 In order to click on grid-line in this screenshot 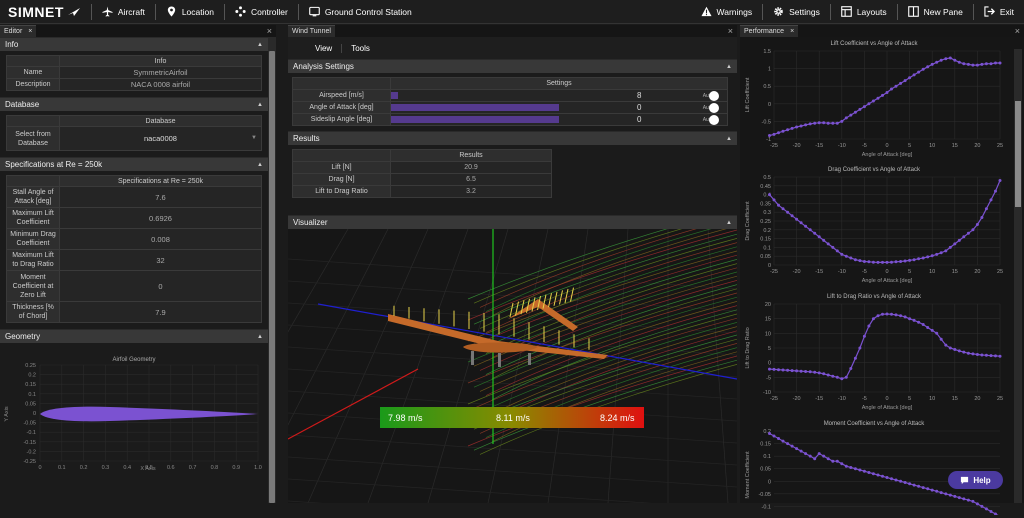, I will do `click(718, 366)`.